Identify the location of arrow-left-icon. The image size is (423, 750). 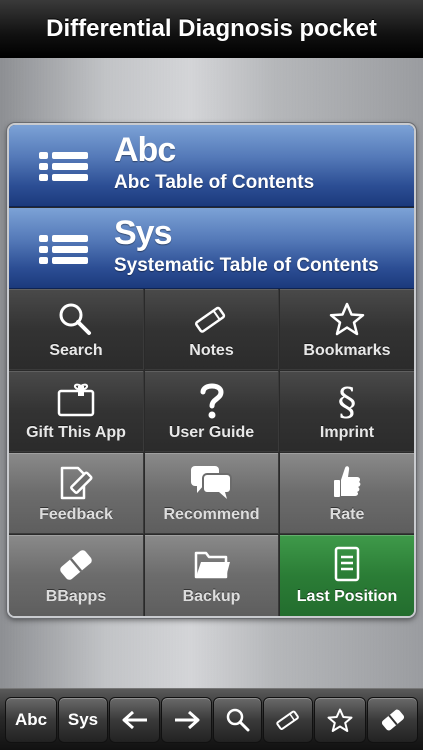
(135, 720).